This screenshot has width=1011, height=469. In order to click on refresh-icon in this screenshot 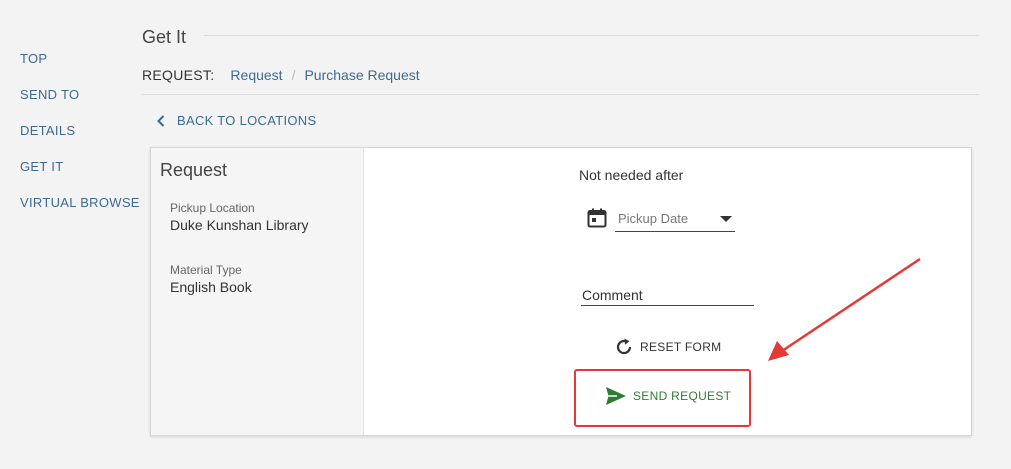, I will do `click(624, 346)`.